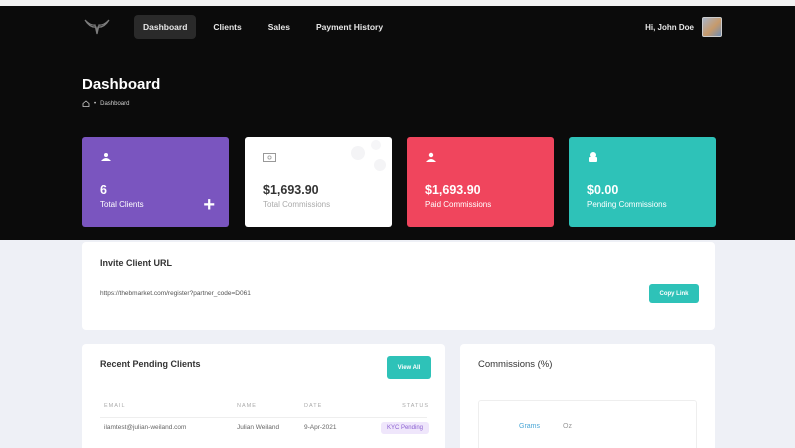 Image resolution: width=795 pixels, height=448 pixels. What do you see at coordinates (266, 408) in the screenshot?
I see `table-header: EMAIL NAME DATE STATUS` at bounding box center [266, 408].